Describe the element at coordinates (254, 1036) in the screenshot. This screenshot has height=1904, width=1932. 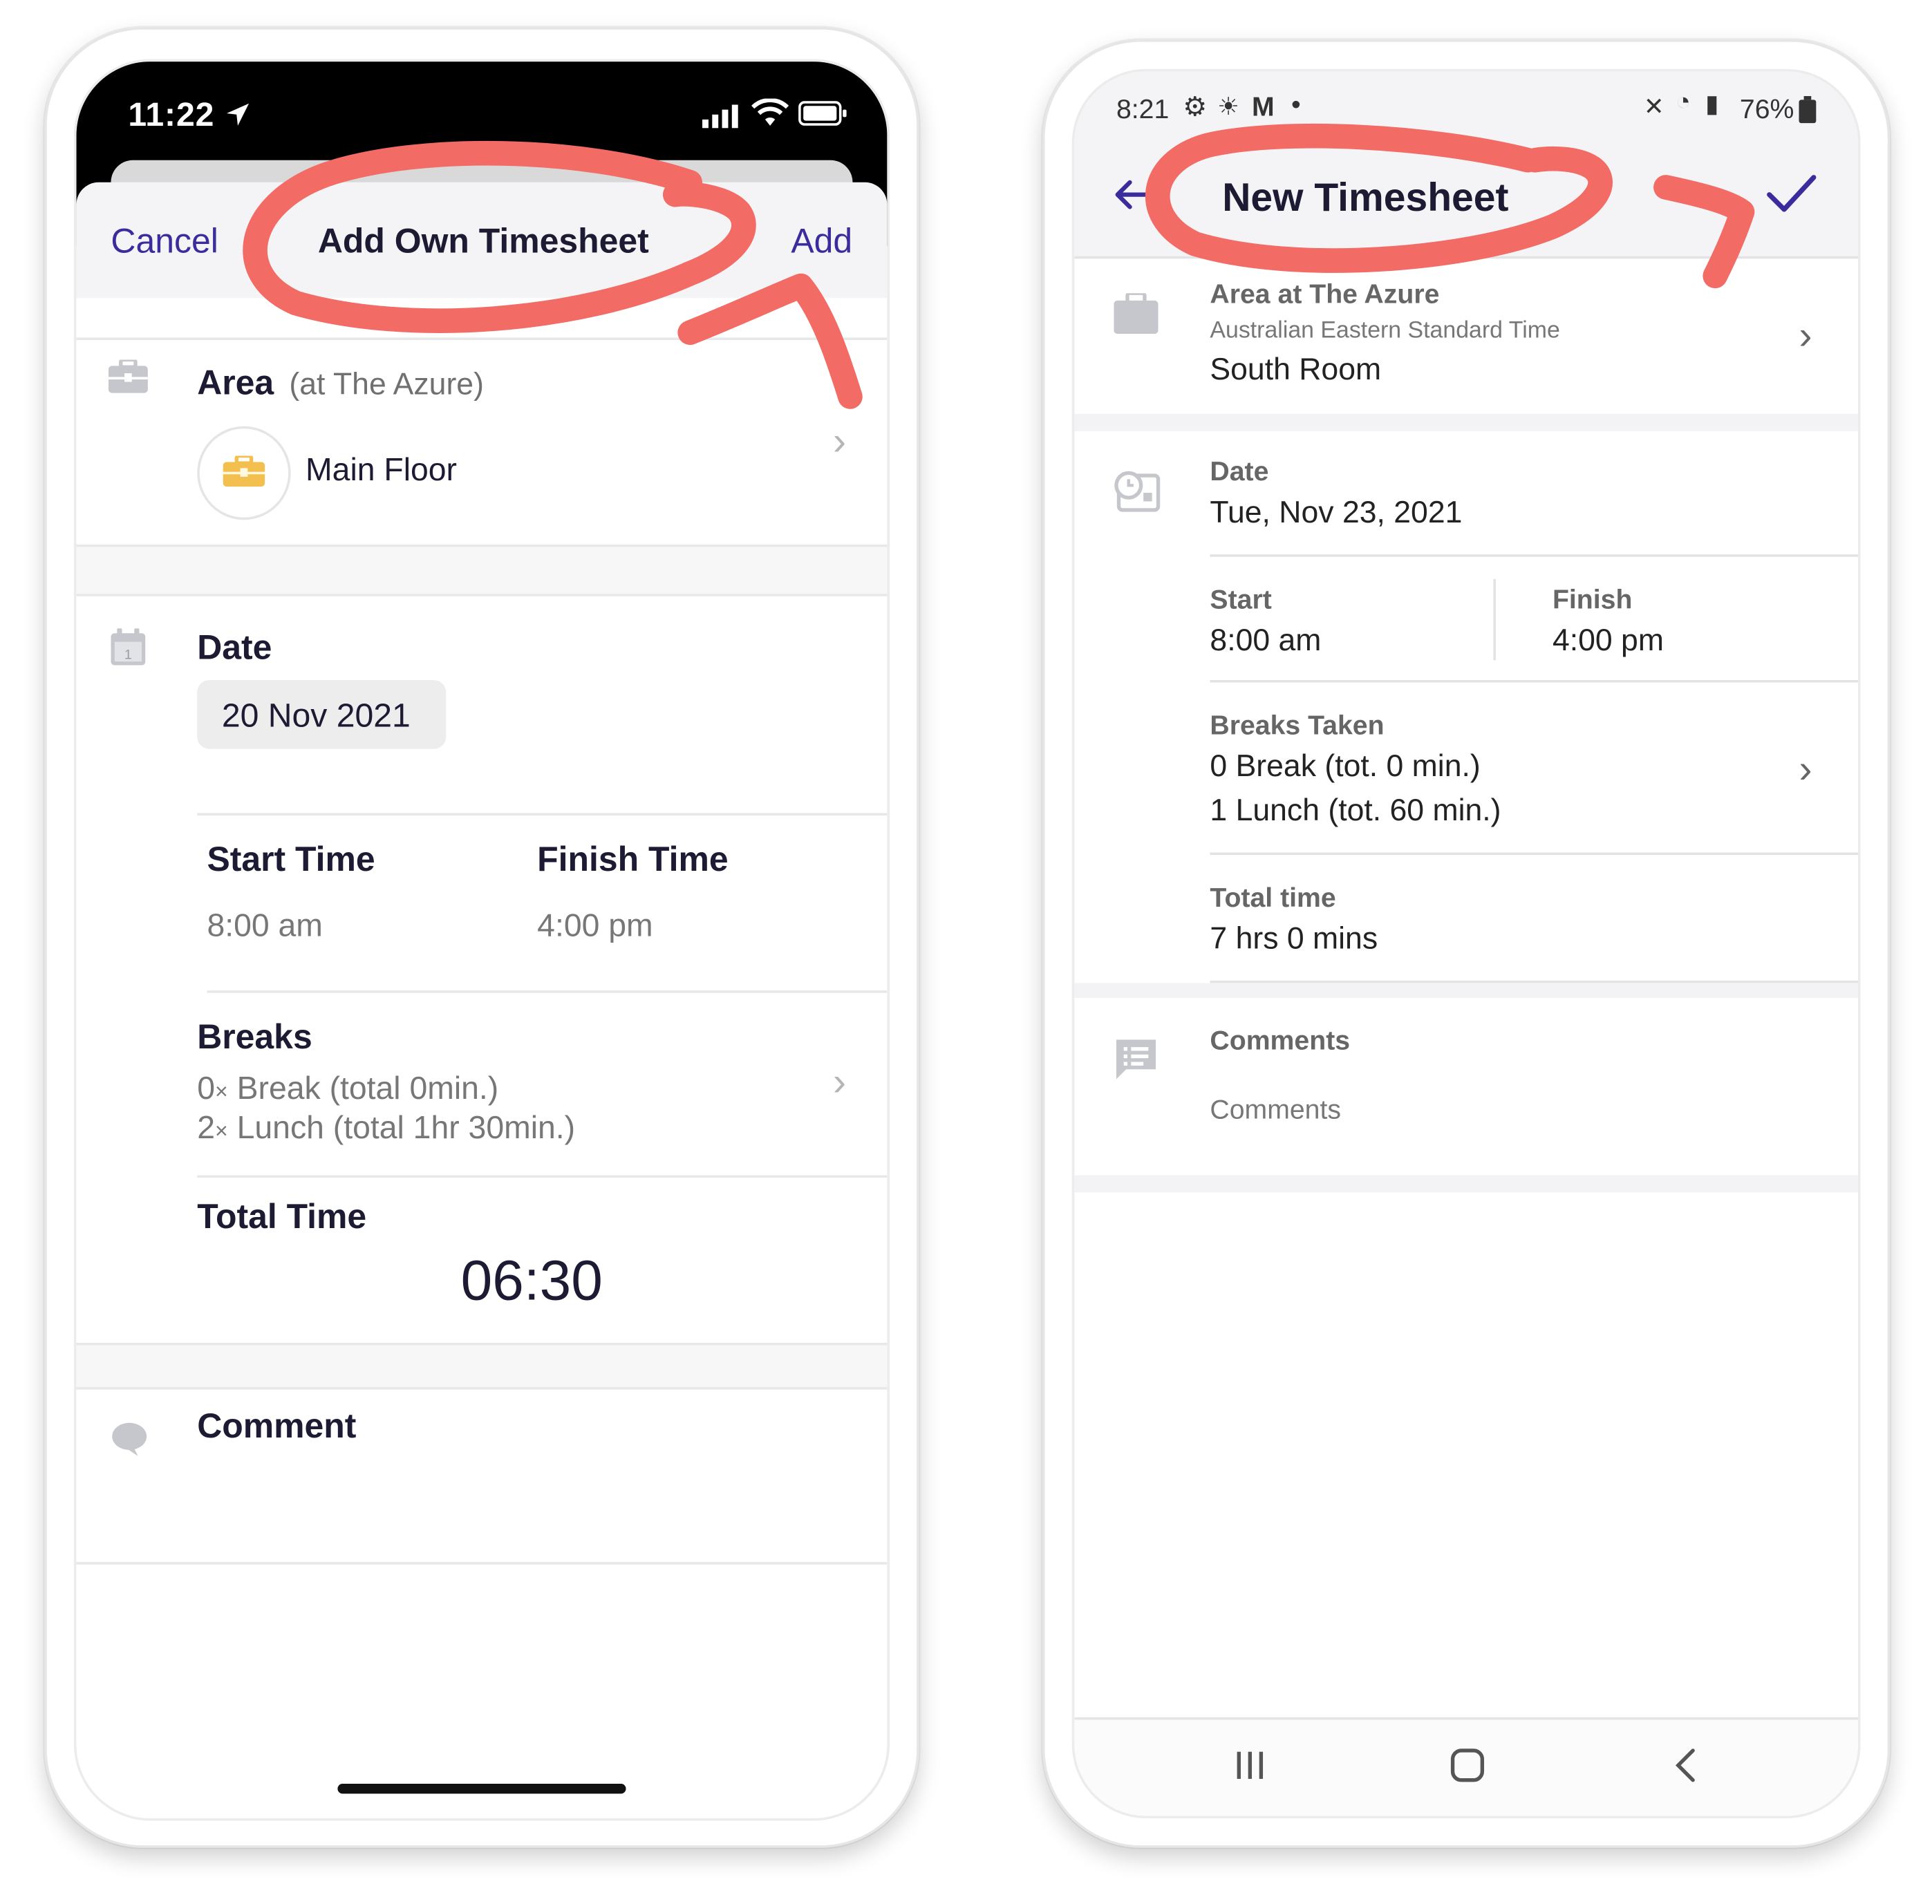
I see `breaks-label: Breaks` at that location.